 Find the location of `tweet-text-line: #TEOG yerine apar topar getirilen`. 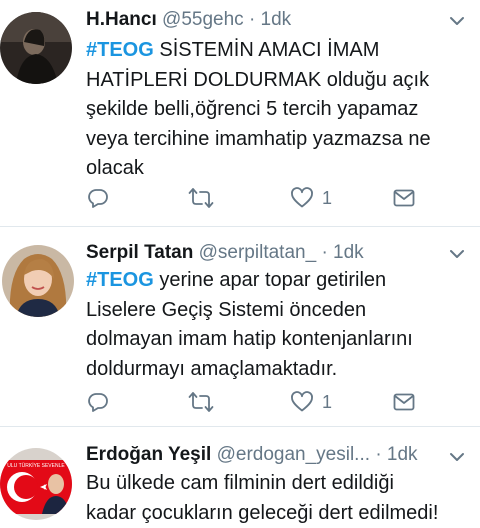

tweet-text-line: #TEOG yerine apar topar getirilen is located at coordinates (279, 281).